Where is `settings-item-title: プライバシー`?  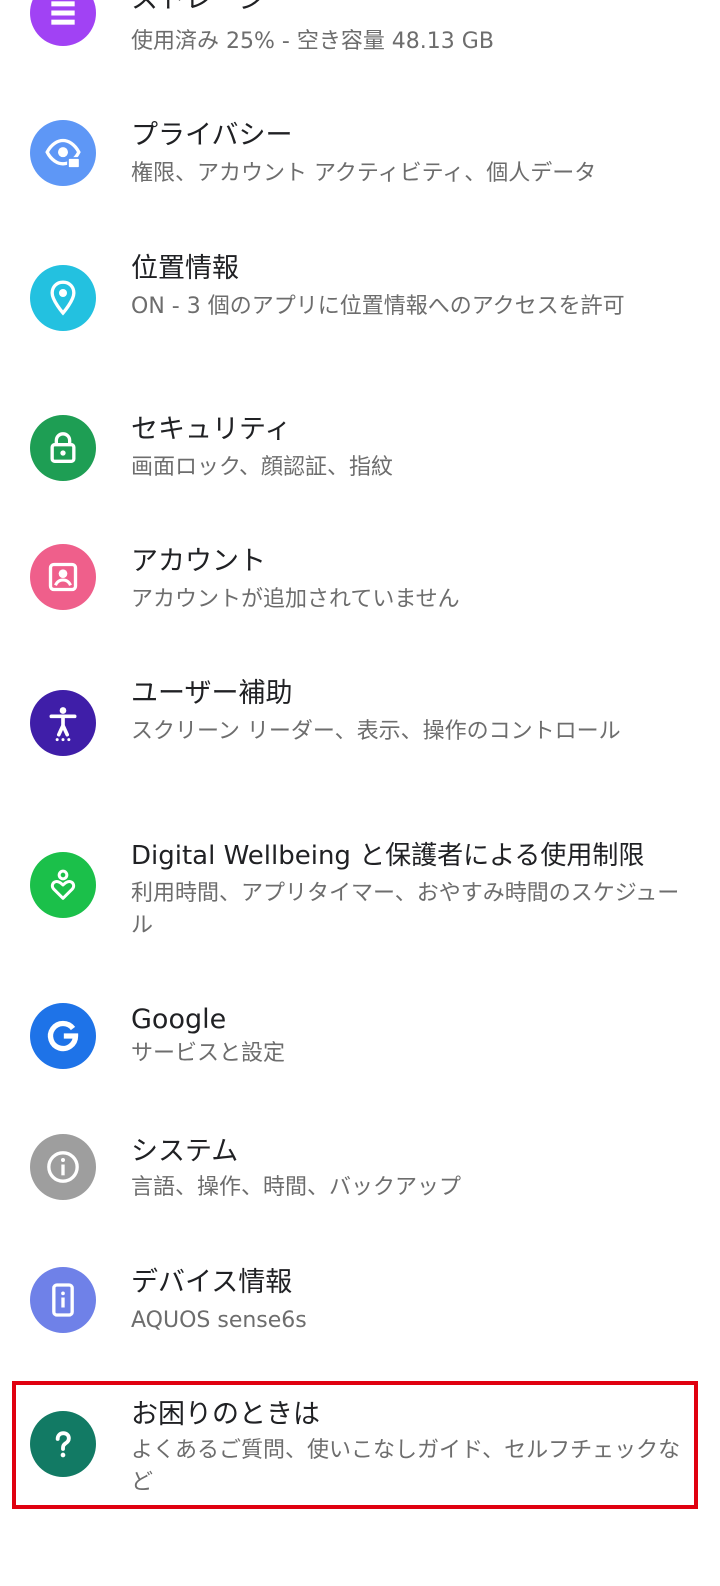
settings-item-title: プライバシー is located at coordinates (212, 135).